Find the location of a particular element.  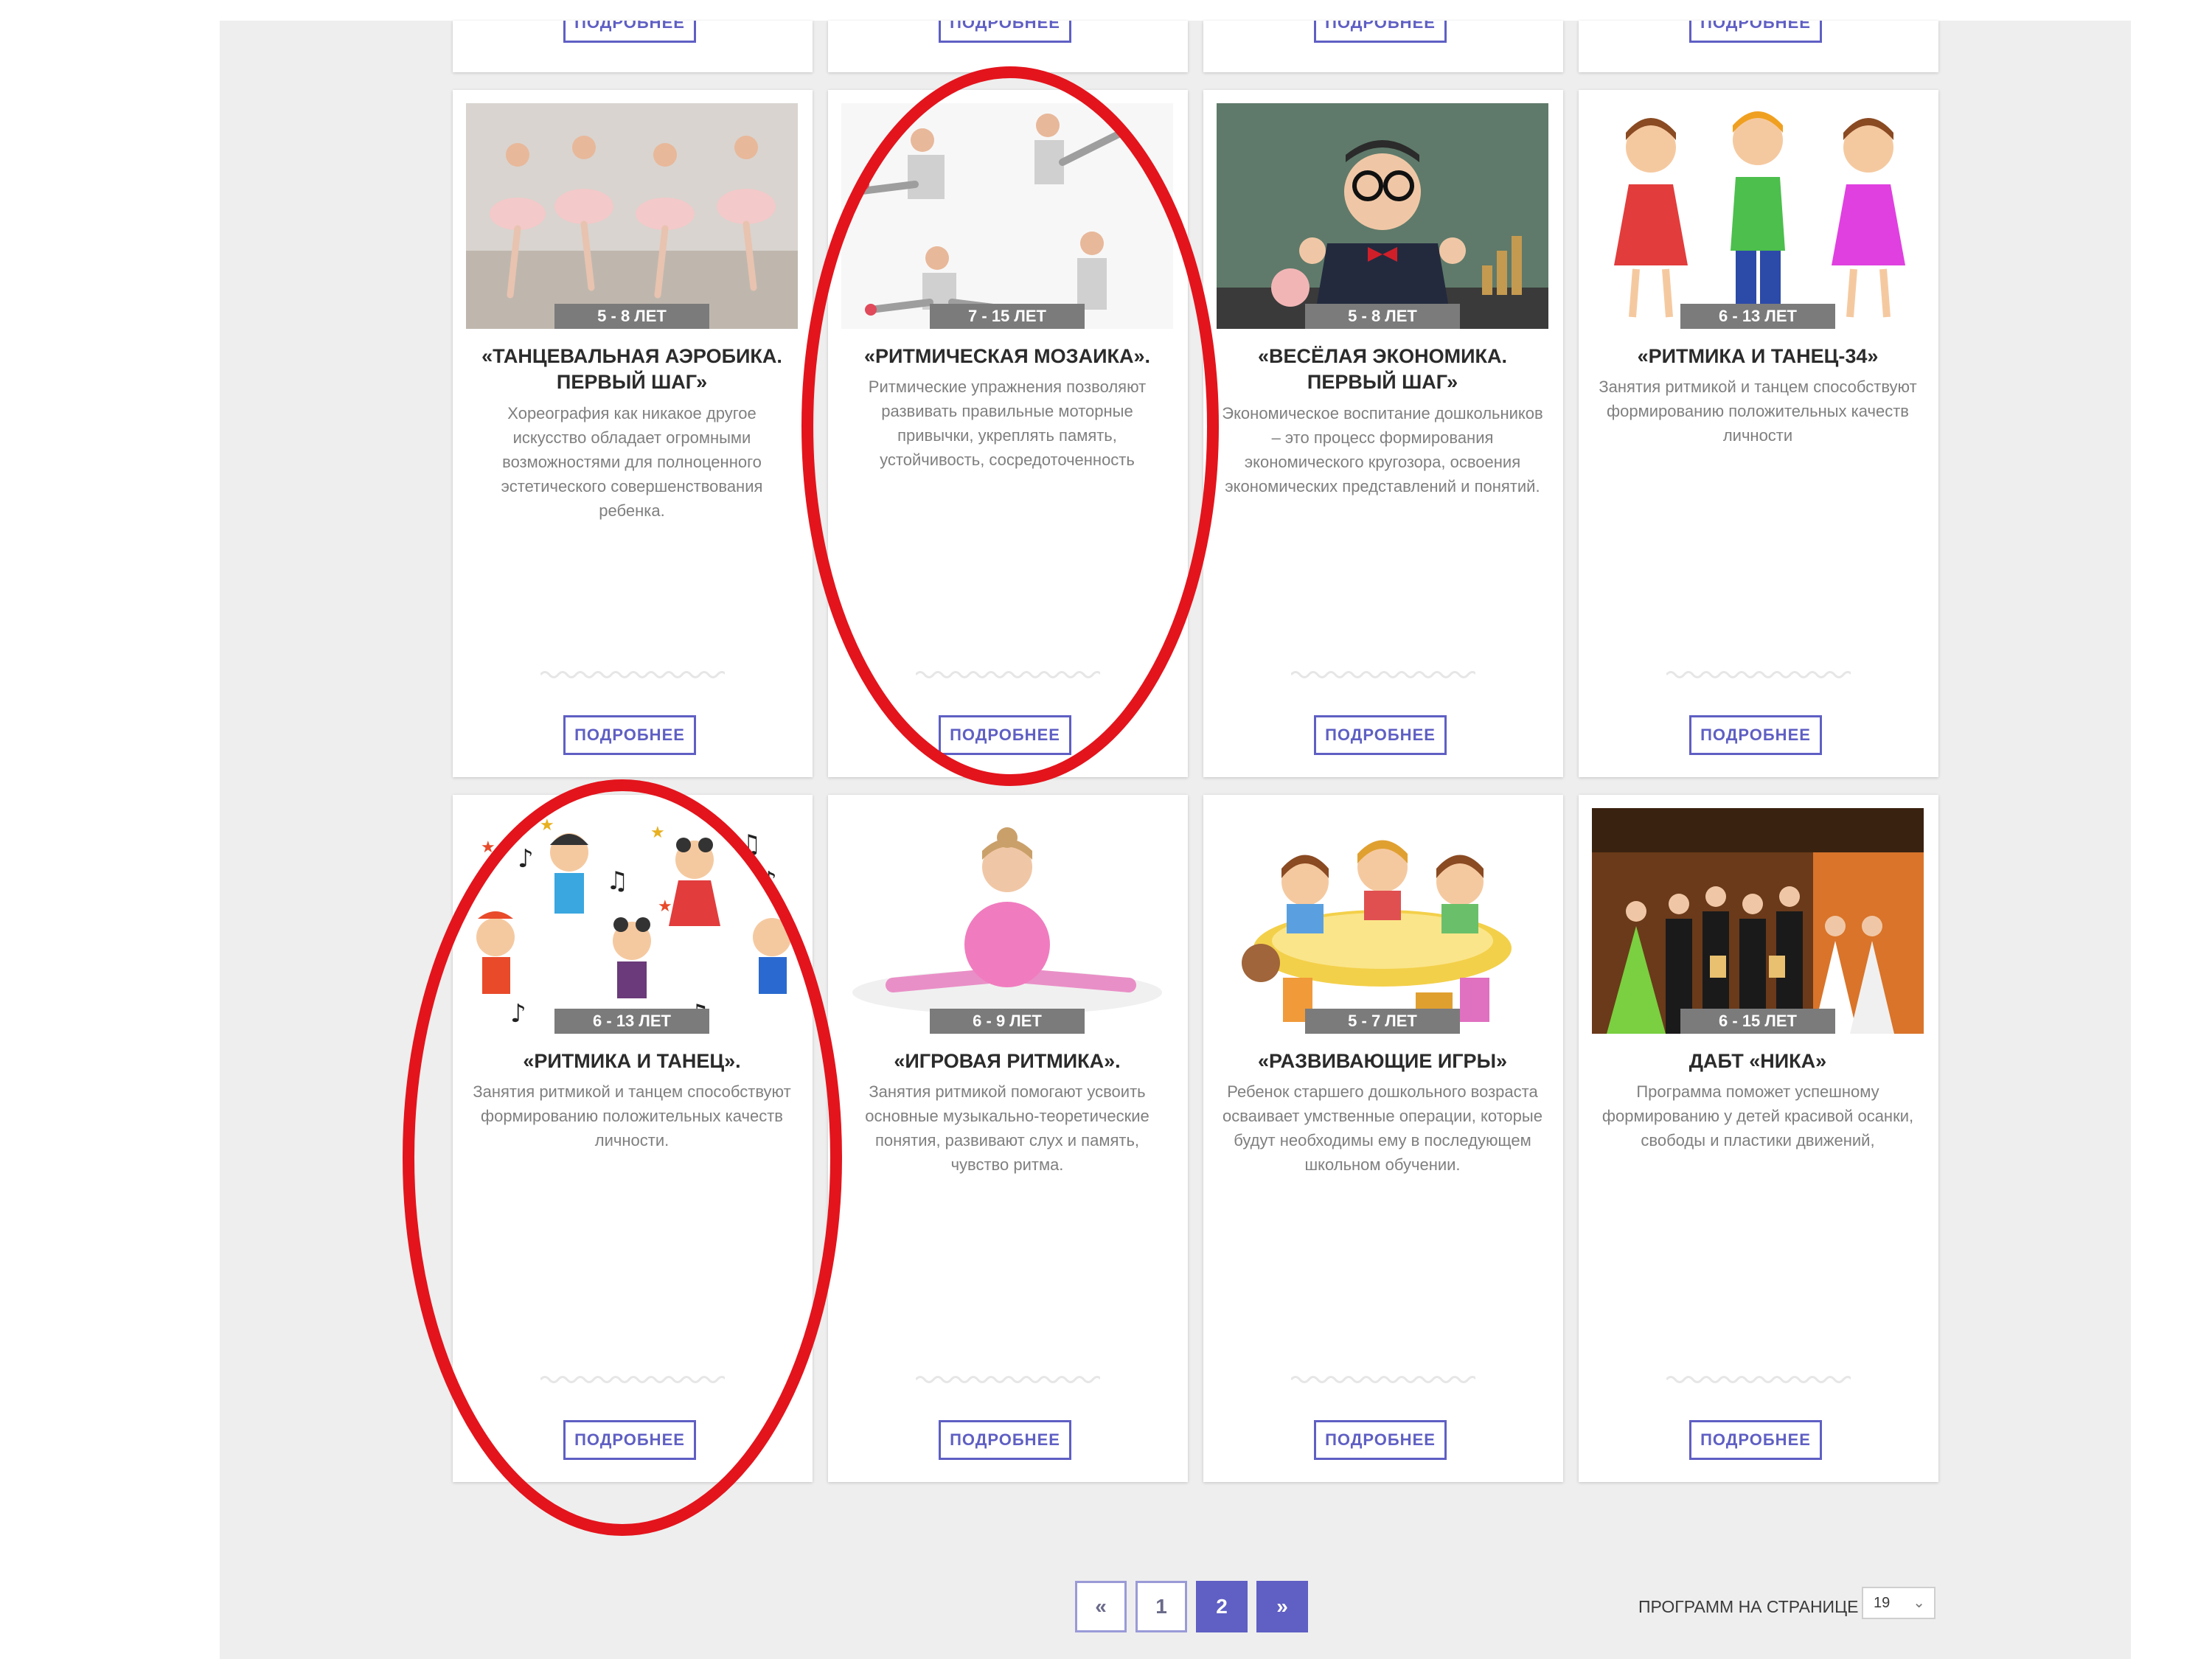

program-image-cartoon-dancers: 6 - 13 ЛЕТ is located at coordinates (1758, 216).